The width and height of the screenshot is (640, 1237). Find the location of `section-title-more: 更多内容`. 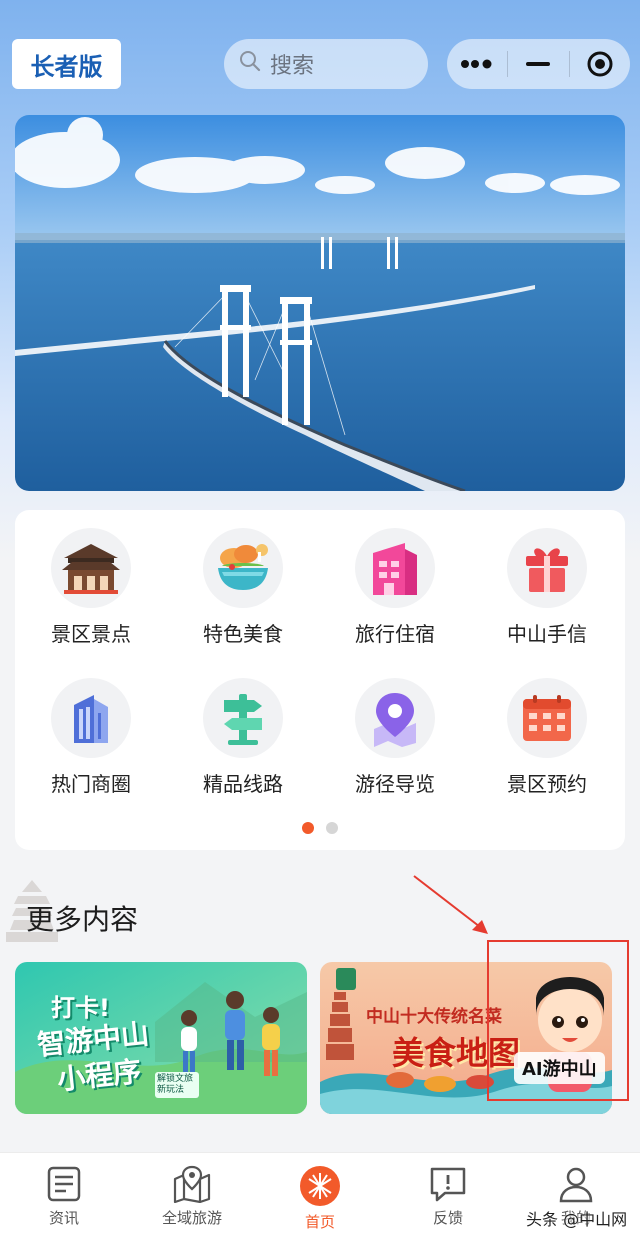

section-title-more: 更多内容 is located at coordinates (82, 919).